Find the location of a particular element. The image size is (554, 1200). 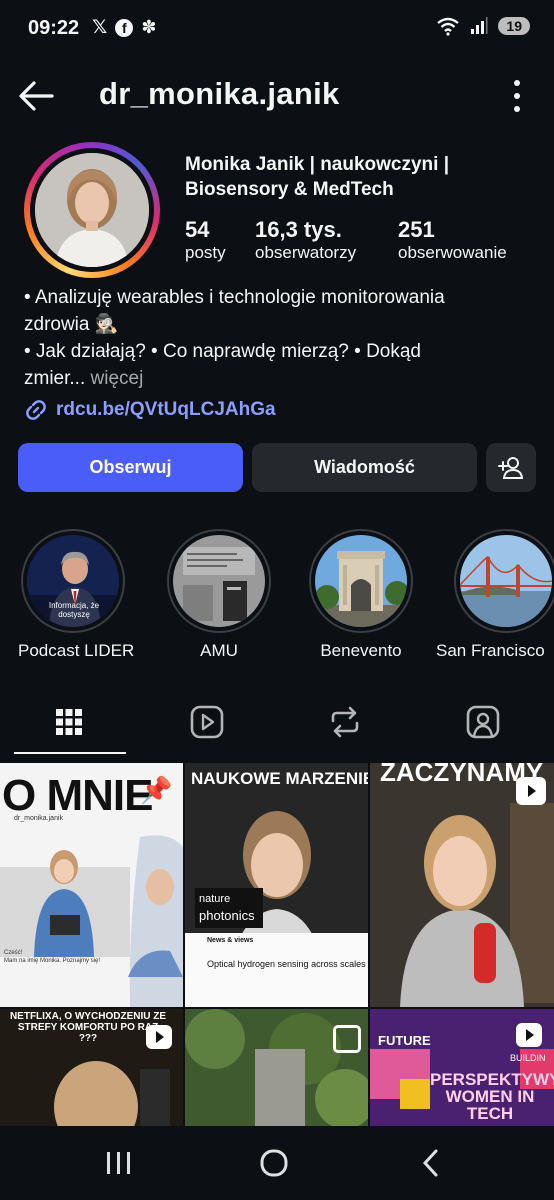

highlight-benevento: Benevento is located at coordinates (361, 595).